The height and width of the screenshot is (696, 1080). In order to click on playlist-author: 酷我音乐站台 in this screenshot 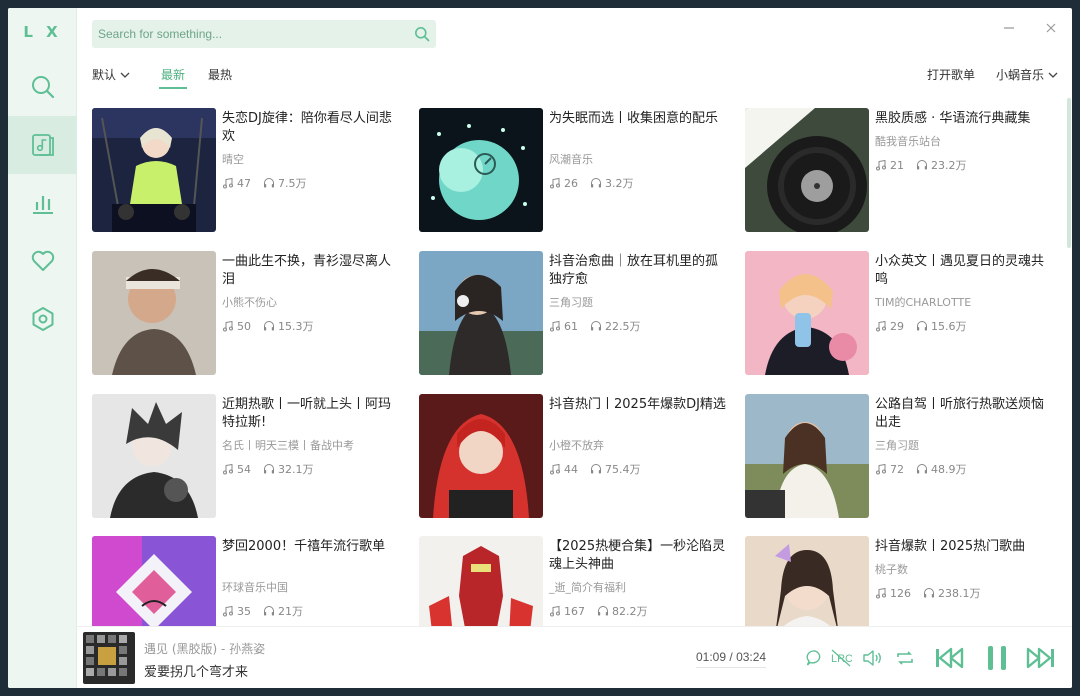, I will do `click(908, 141)`.